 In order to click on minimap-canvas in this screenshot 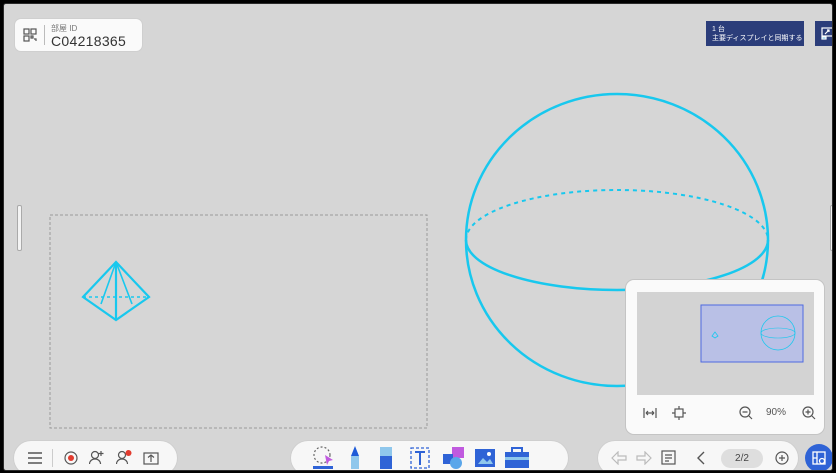, I will do `click(725, 343)`.